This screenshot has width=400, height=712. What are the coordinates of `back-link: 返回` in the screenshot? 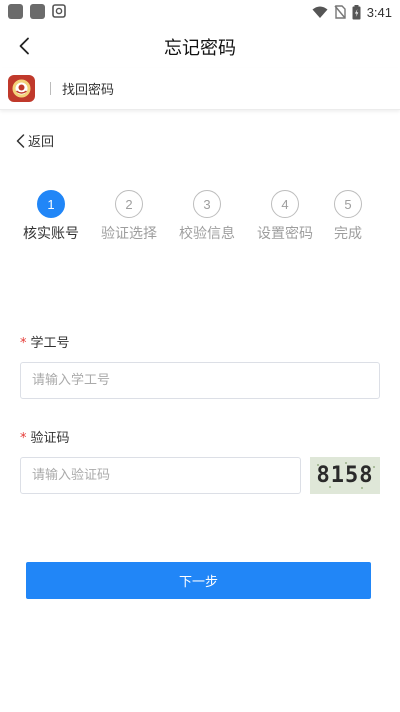 It's located at (35, 140).